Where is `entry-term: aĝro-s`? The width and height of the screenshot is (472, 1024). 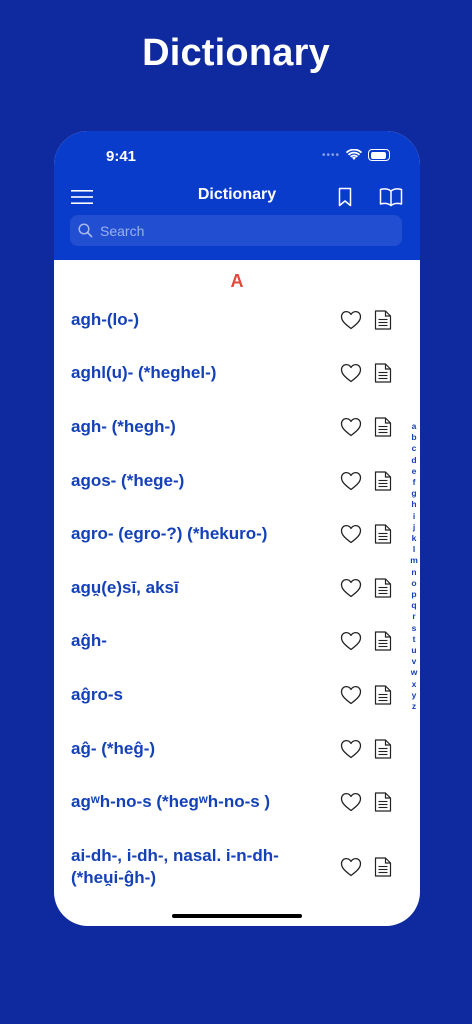
entry-term: aĝro-s is located at coordinates (195, 695).